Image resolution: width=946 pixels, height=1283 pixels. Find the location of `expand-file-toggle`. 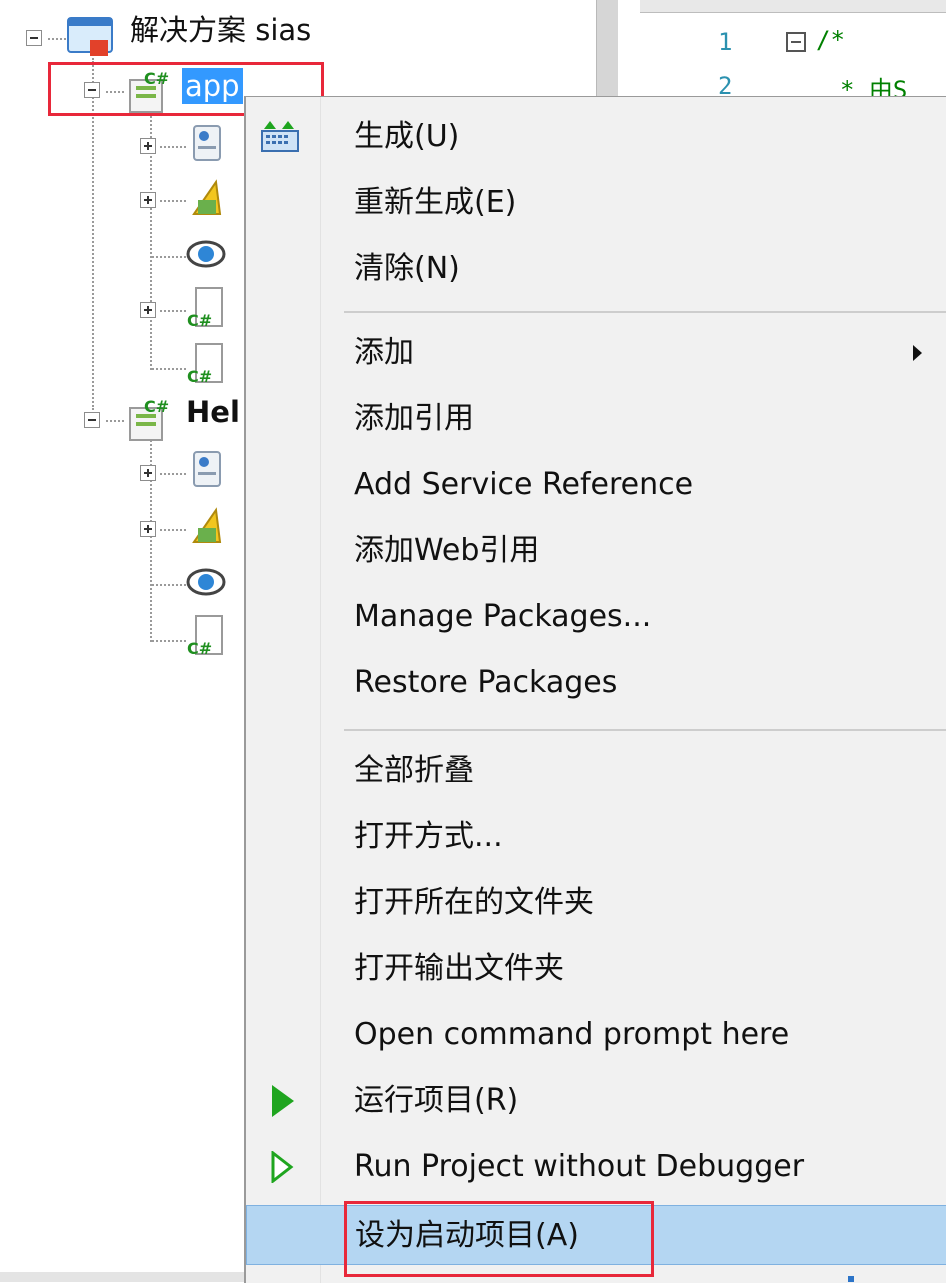

expand-file-toggle is located at coordinates (148, 310).